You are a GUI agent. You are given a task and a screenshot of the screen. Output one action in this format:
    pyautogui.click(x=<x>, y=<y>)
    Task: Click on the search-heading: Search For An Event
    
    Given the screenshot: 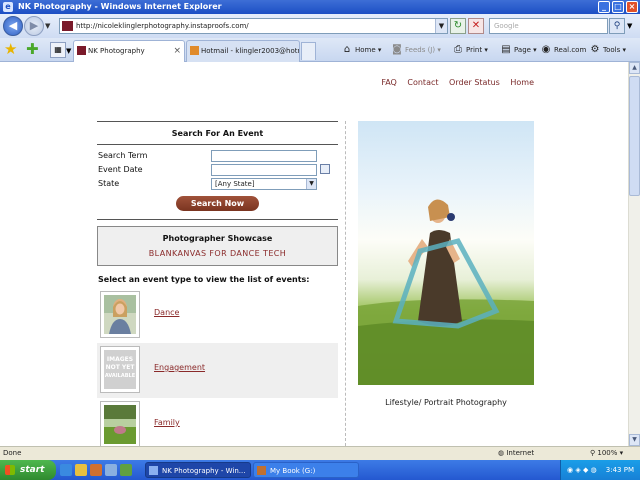 What is the action you would take?
    pyautogui.click(x=217, y=133)
    